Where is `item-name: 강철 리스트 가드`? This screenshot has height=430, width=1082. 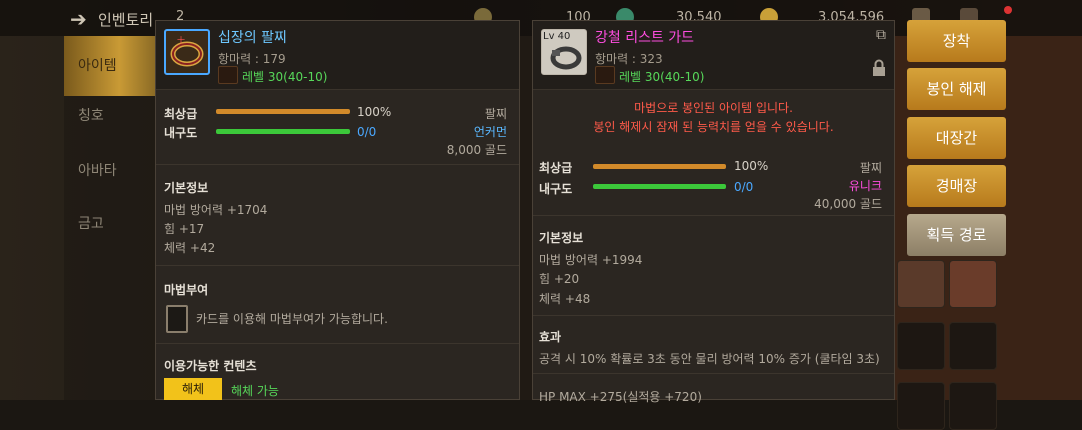 item-name: 강철 리스트 가드 is located at coordinates (645, 38).